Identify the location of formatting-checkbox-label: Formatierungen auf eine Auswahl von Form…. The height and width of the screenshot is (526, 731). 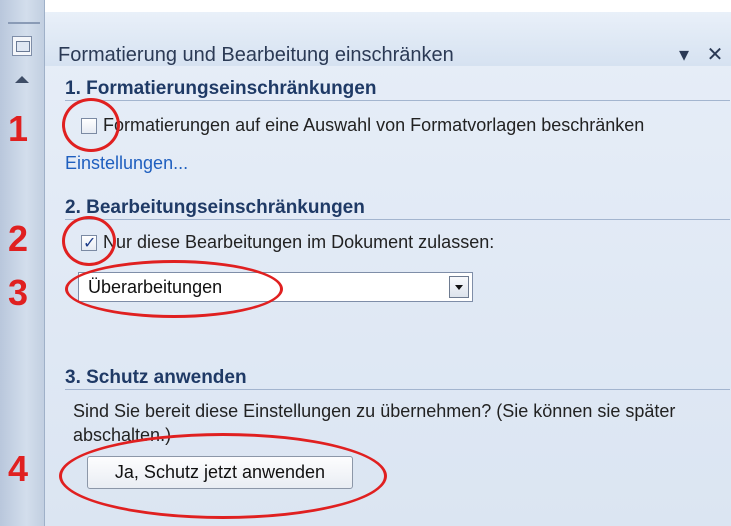
(374, 125).